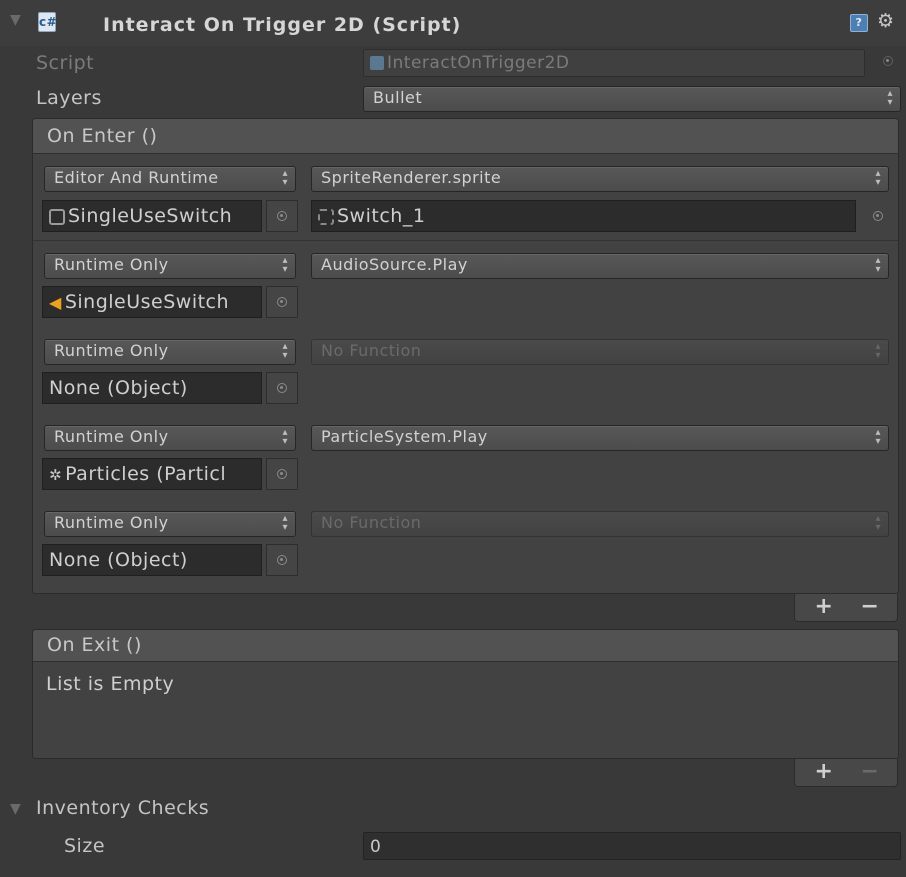  I want to click on list-empty-text: List is Empty, so click(110, 684).